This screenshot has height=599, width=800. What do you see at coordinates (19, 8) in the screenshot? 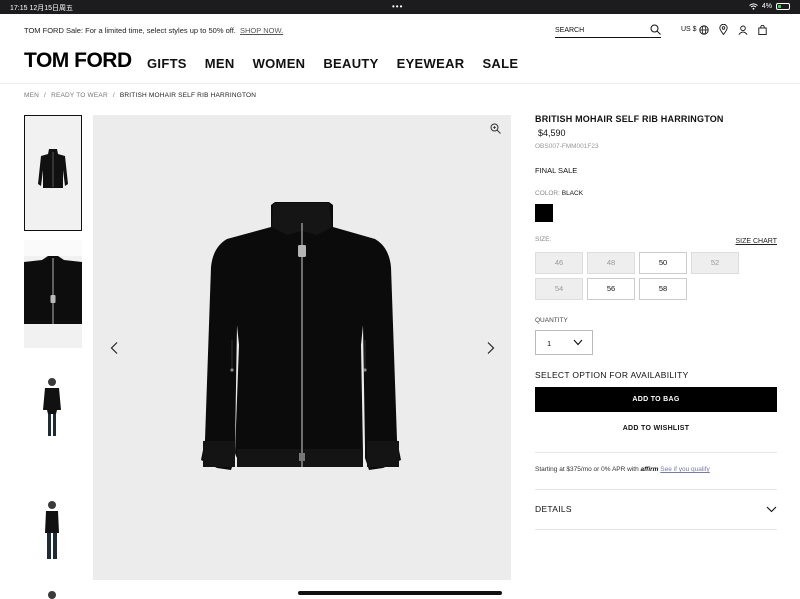
I see `status-time: 17:15` at bounding box center [19, 8].